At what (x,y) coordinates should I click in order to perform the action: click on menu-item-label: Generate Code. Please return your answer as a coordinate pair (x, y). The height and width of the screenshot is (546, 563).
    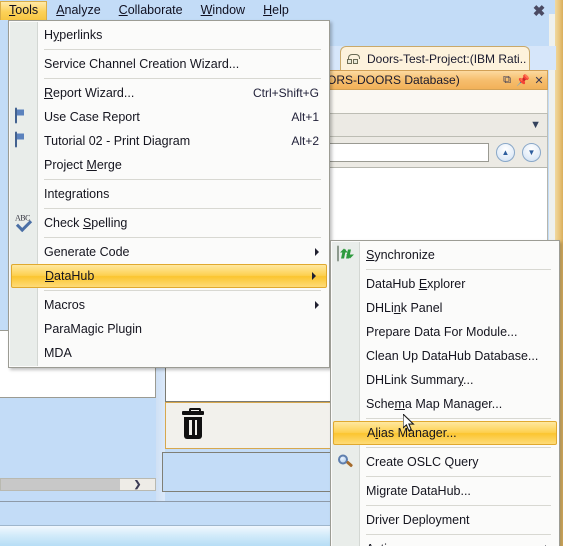
    Looking at the image, I should click on (87, 252).